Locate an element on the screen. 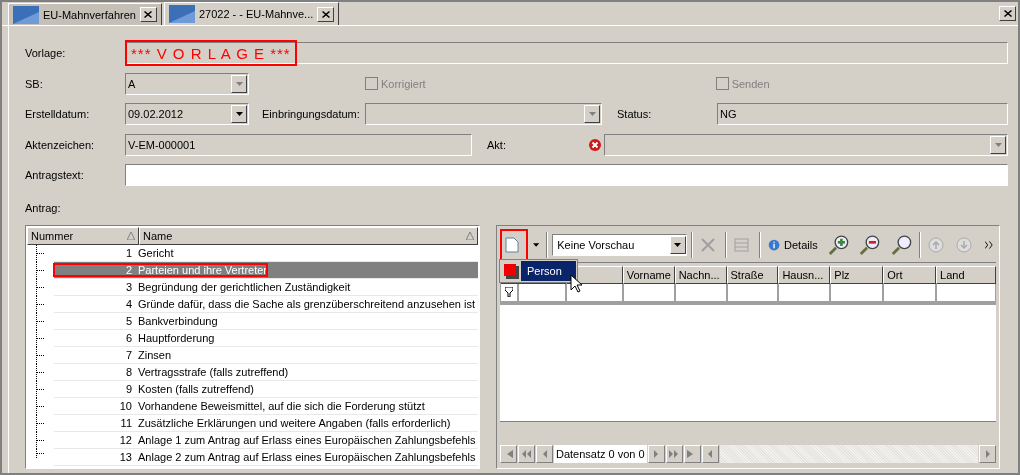 This screenshot has height=475, width=1020. combo-value: A is located at coordinates (132, 83).